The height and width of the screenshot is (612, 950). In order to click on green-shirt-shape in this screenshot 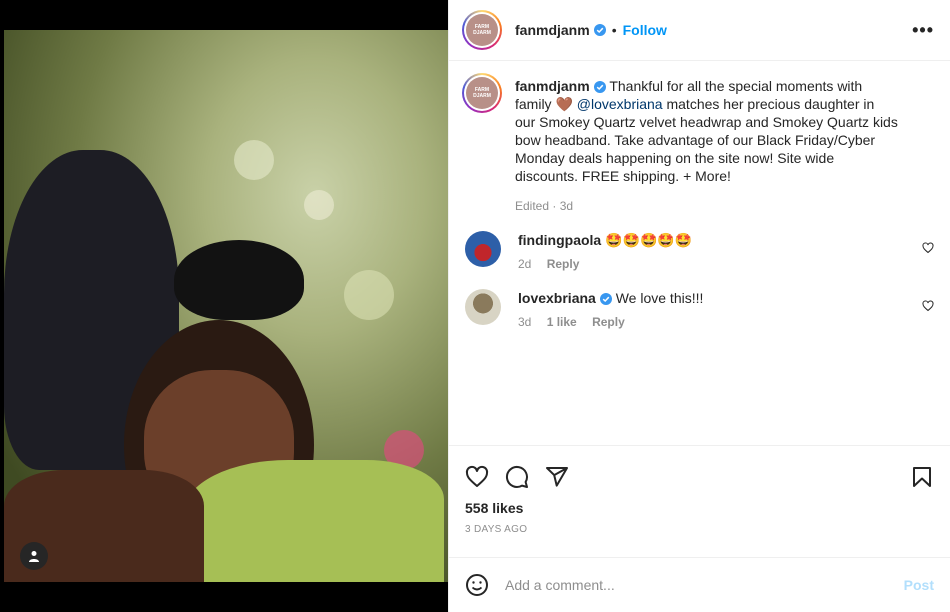, I will do `click(314, 521)`.